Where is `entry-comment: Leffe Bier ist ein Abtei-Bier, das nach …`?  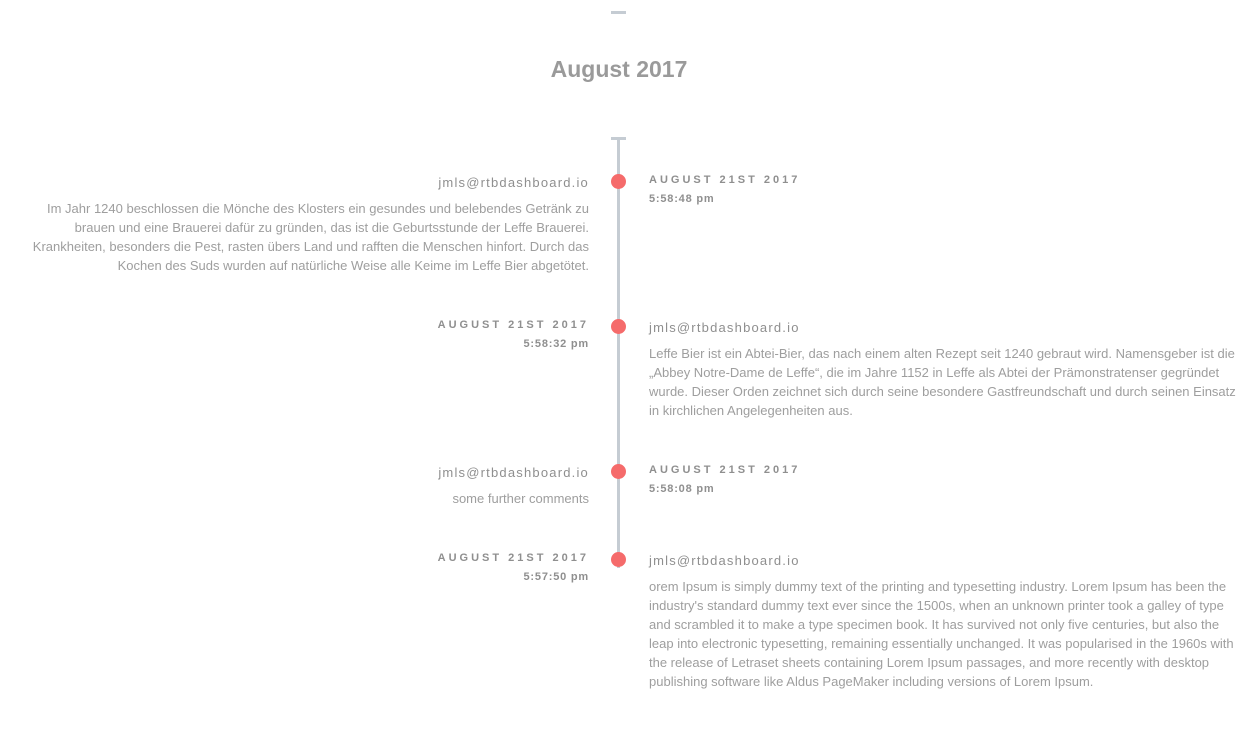
entry-comment: Leffe Bier ist ein Abtei-Bier, das nach … is located at coordinates (942, 382).